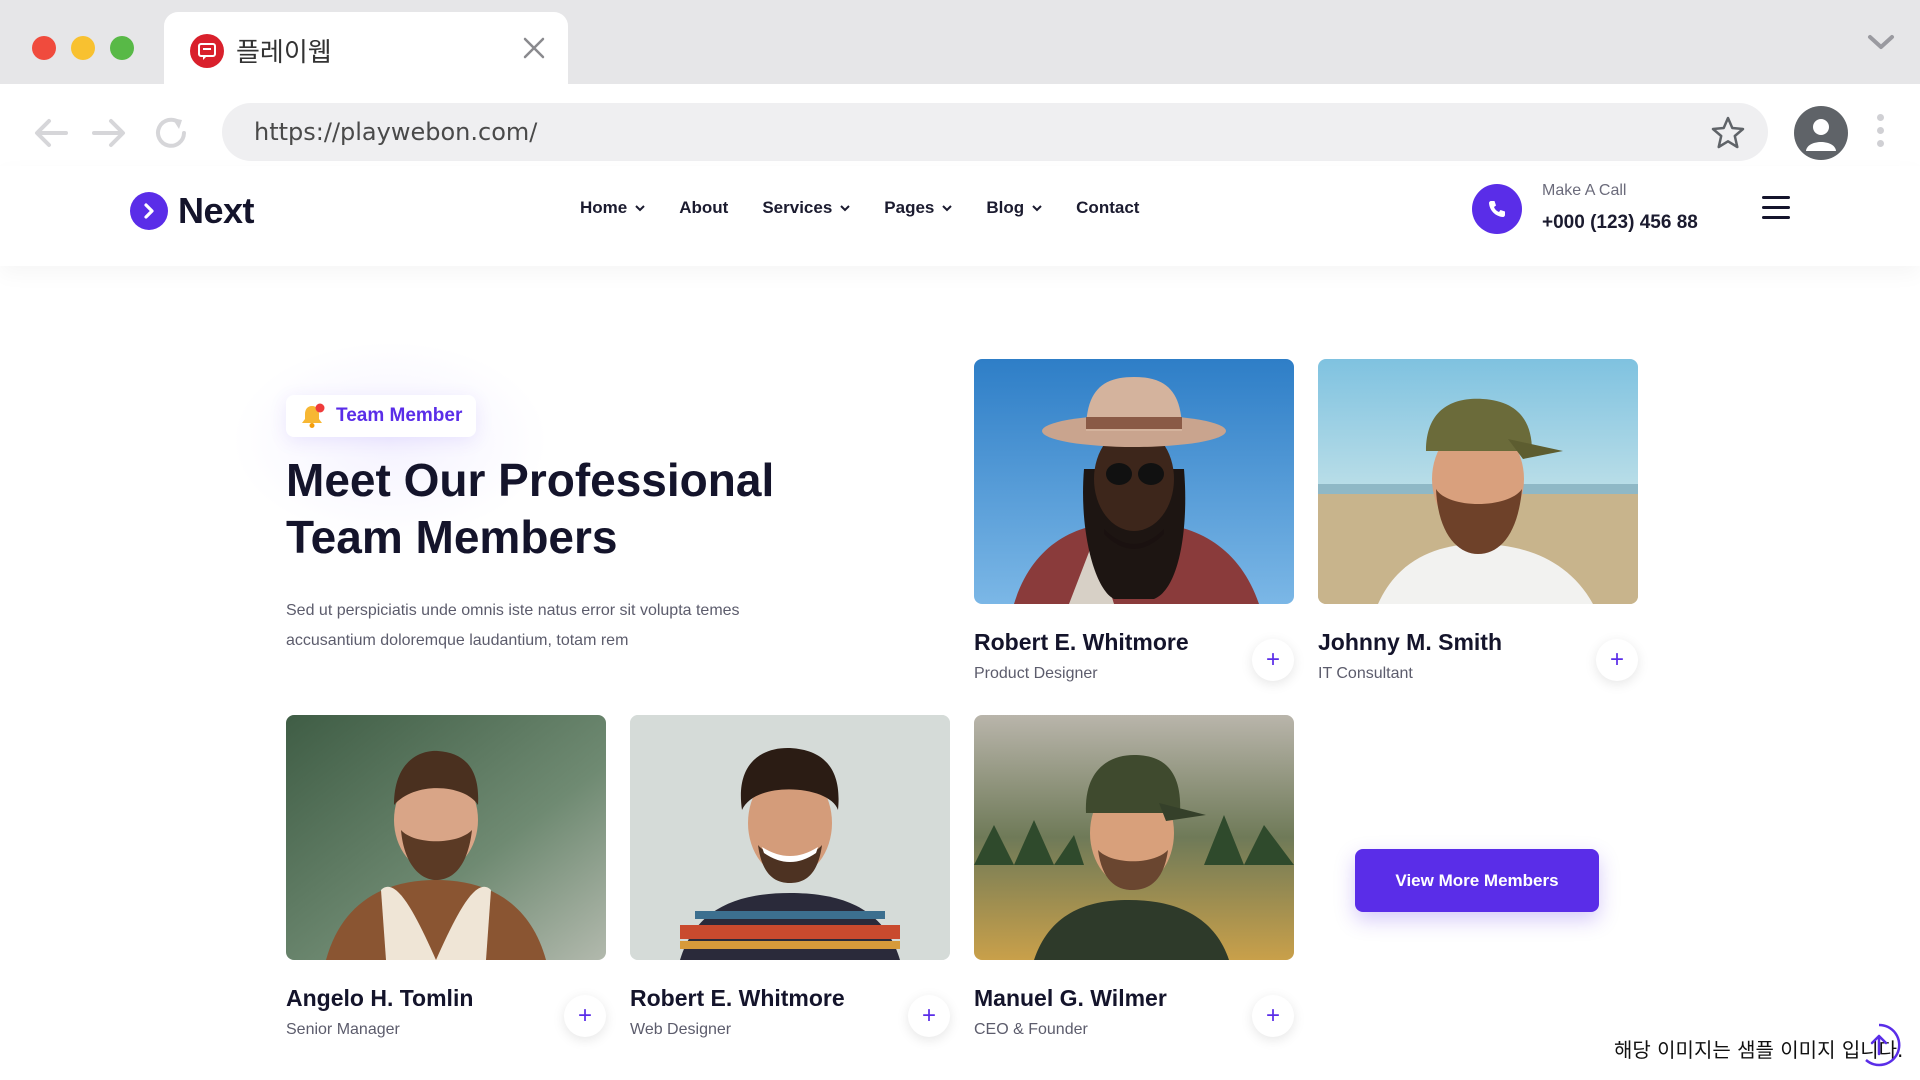 Image resolution: width=1920 pixels, height=1080 pixels. I want to click on team-member-name: Johnny M. Smith, so click(1410, 642).